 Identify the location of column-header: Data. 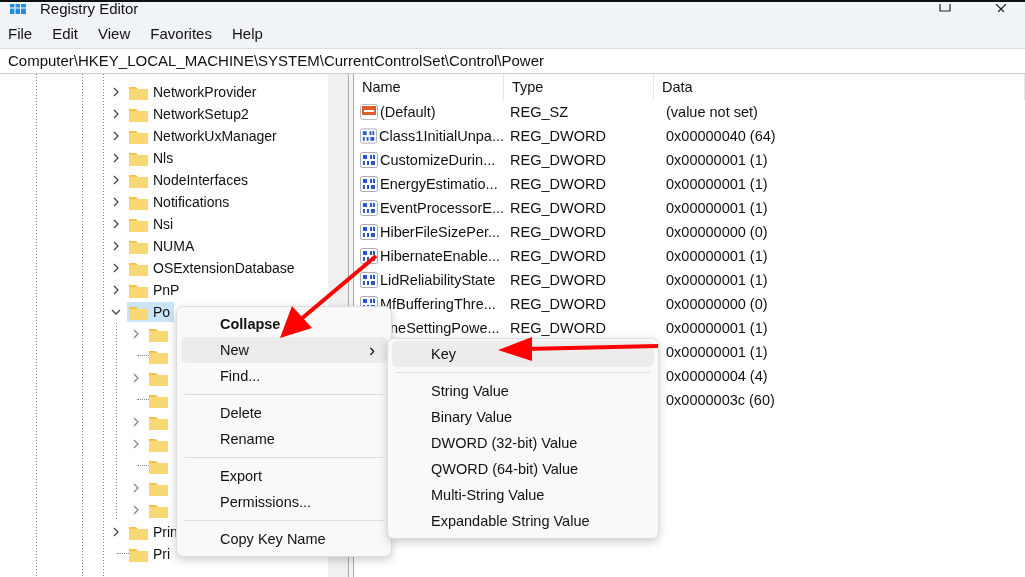
(839, 87).